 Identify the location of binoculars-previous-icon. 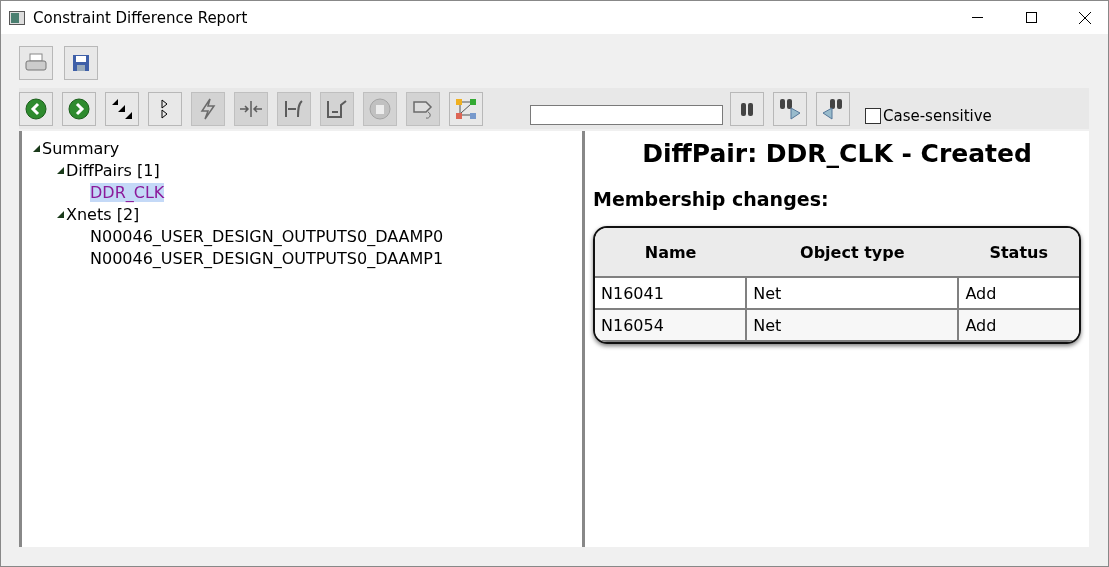
(833, 108).